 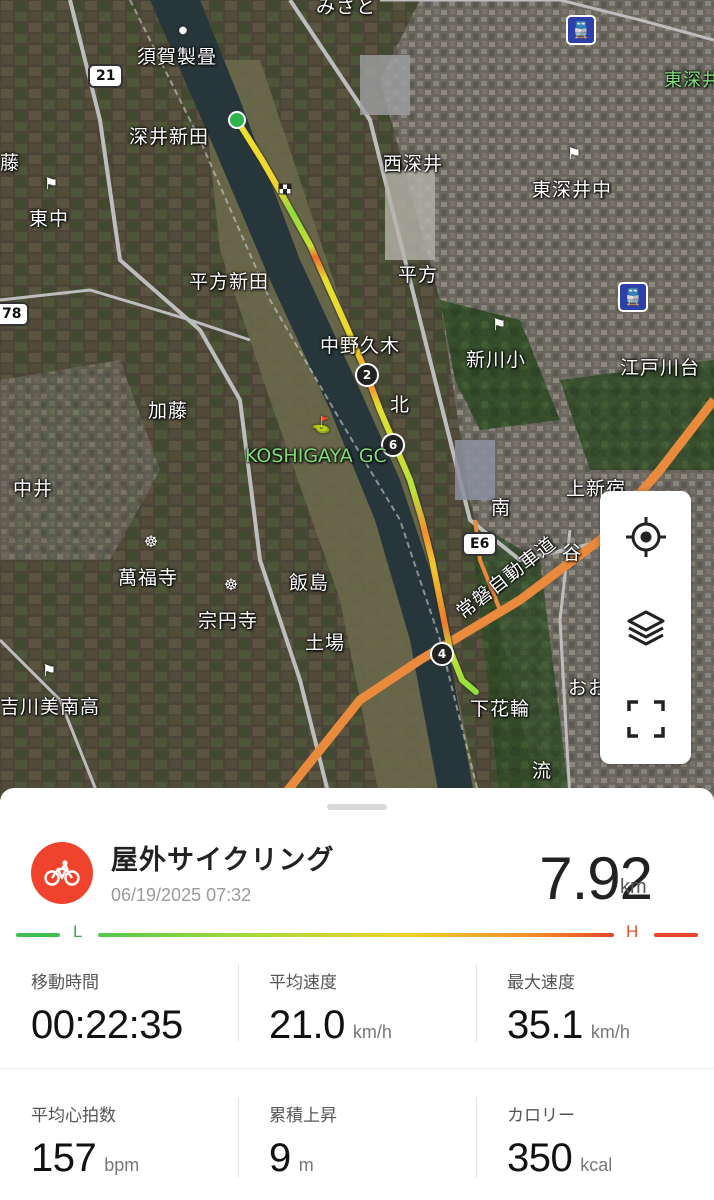 What do you see at coordinates (388, 1008) in the screenshot?
I see `stat-avg-speed: 平均速度 21.0 km/h` at bounding box center [388, 1008].